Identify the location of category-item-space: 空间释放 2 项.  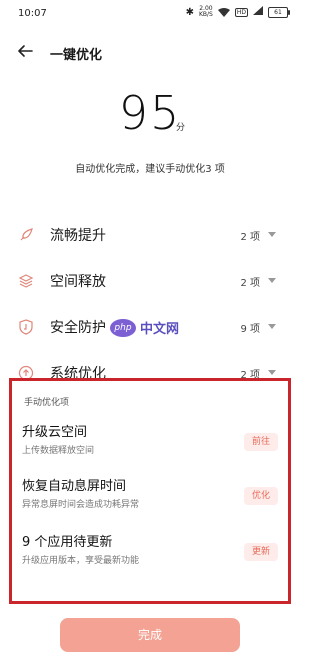
(152, 281).